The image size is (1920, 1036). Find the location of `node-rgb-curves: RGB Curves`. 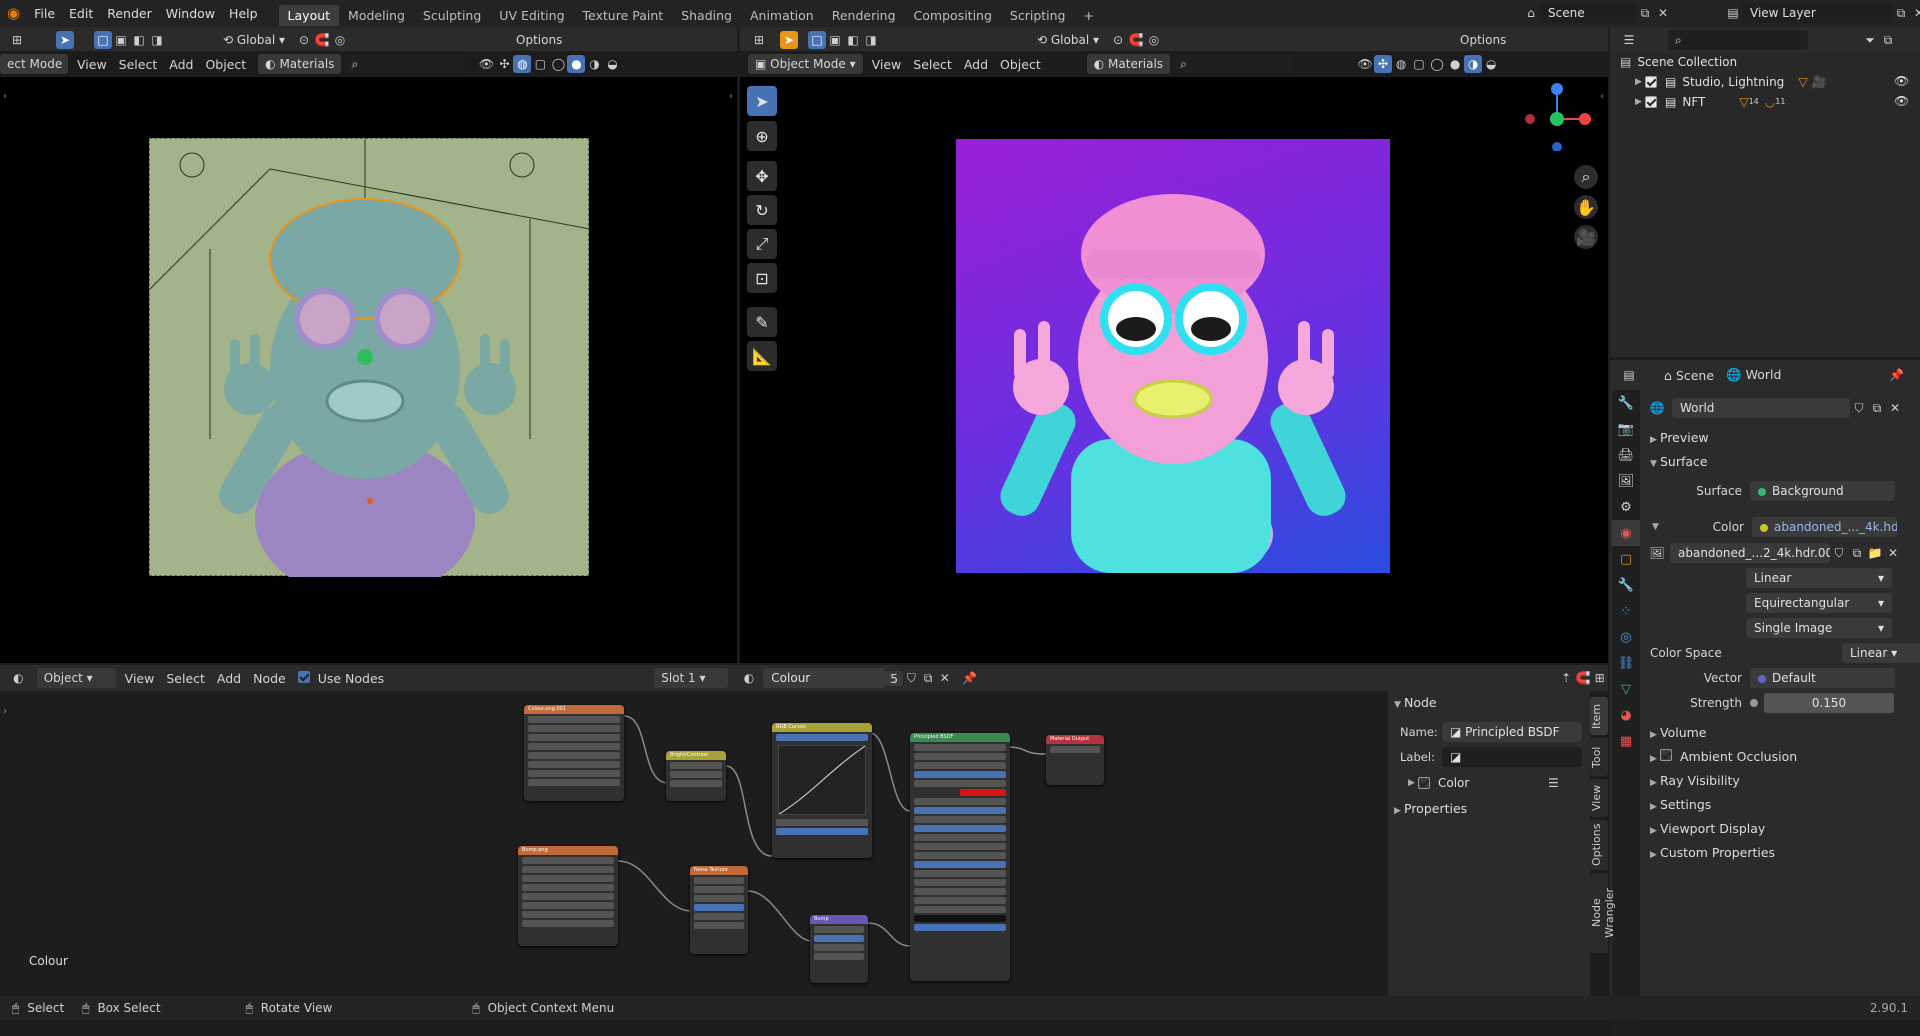

node-rgb-curves: RGB Curves is located at coordinates (822, 790).